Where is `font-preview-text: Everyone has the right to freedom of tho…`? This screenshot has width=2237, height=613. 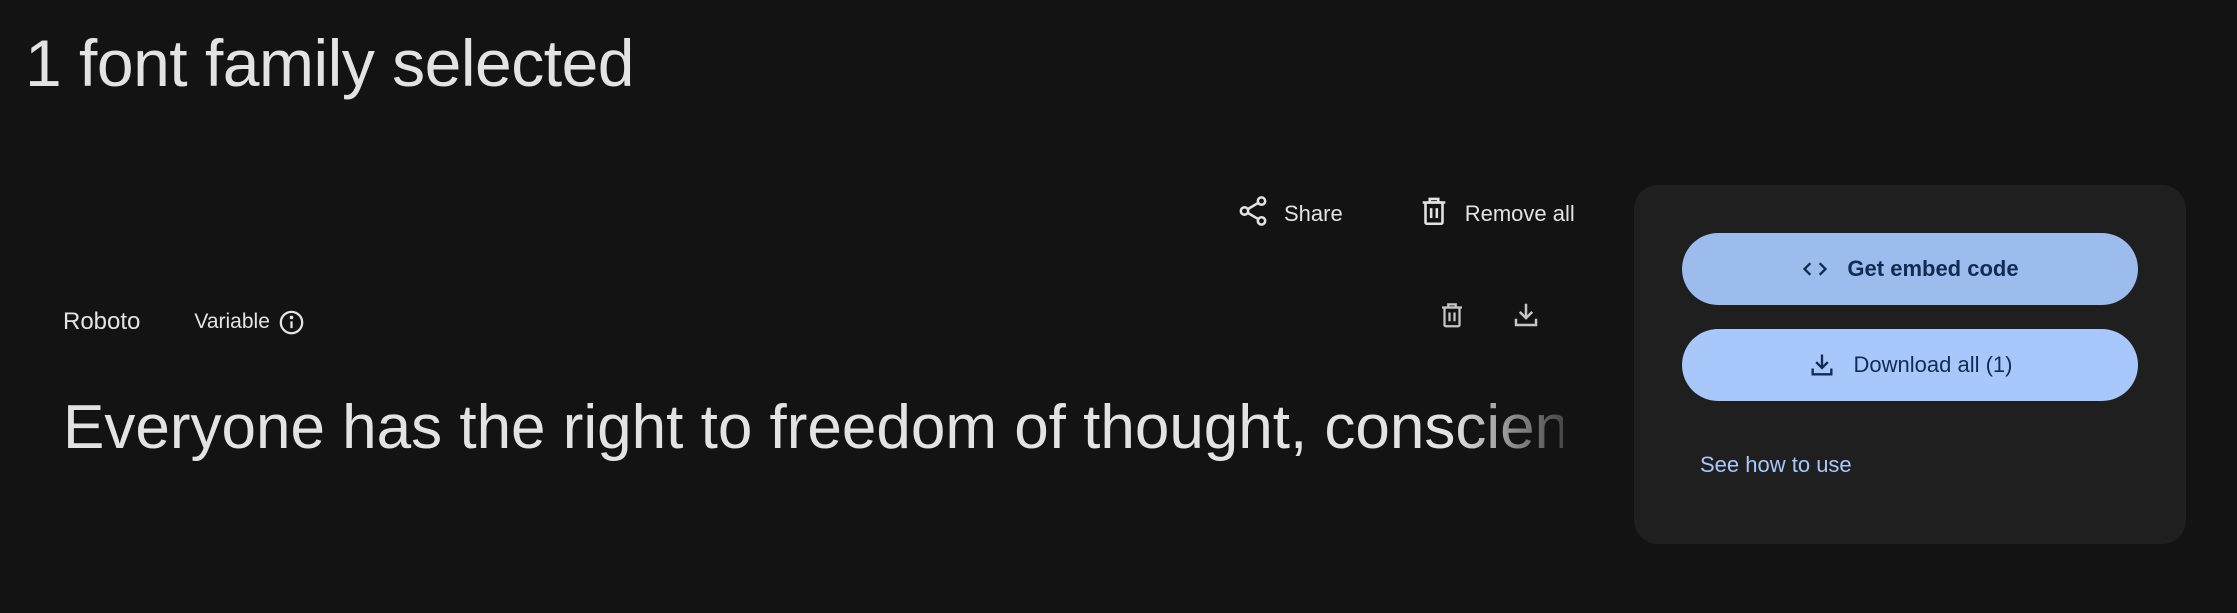 font-preview-text: Everyone has the right to freedom of tho… is located at coordinates (813, 427).